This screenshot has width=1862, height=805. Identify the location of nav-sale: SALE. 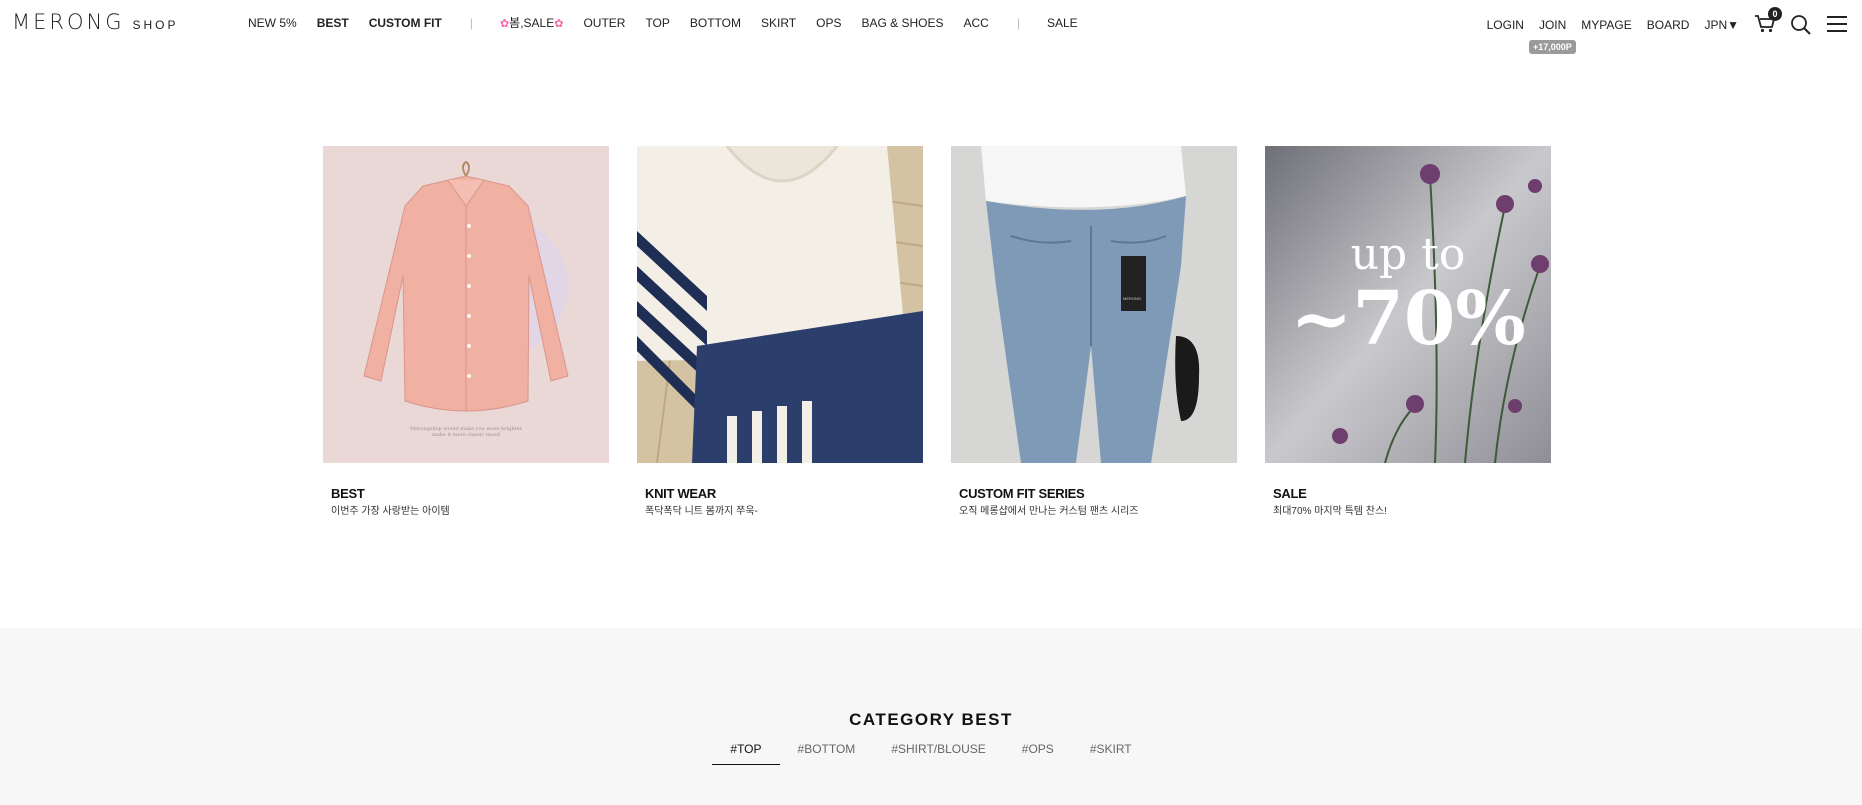
(1062, 23).